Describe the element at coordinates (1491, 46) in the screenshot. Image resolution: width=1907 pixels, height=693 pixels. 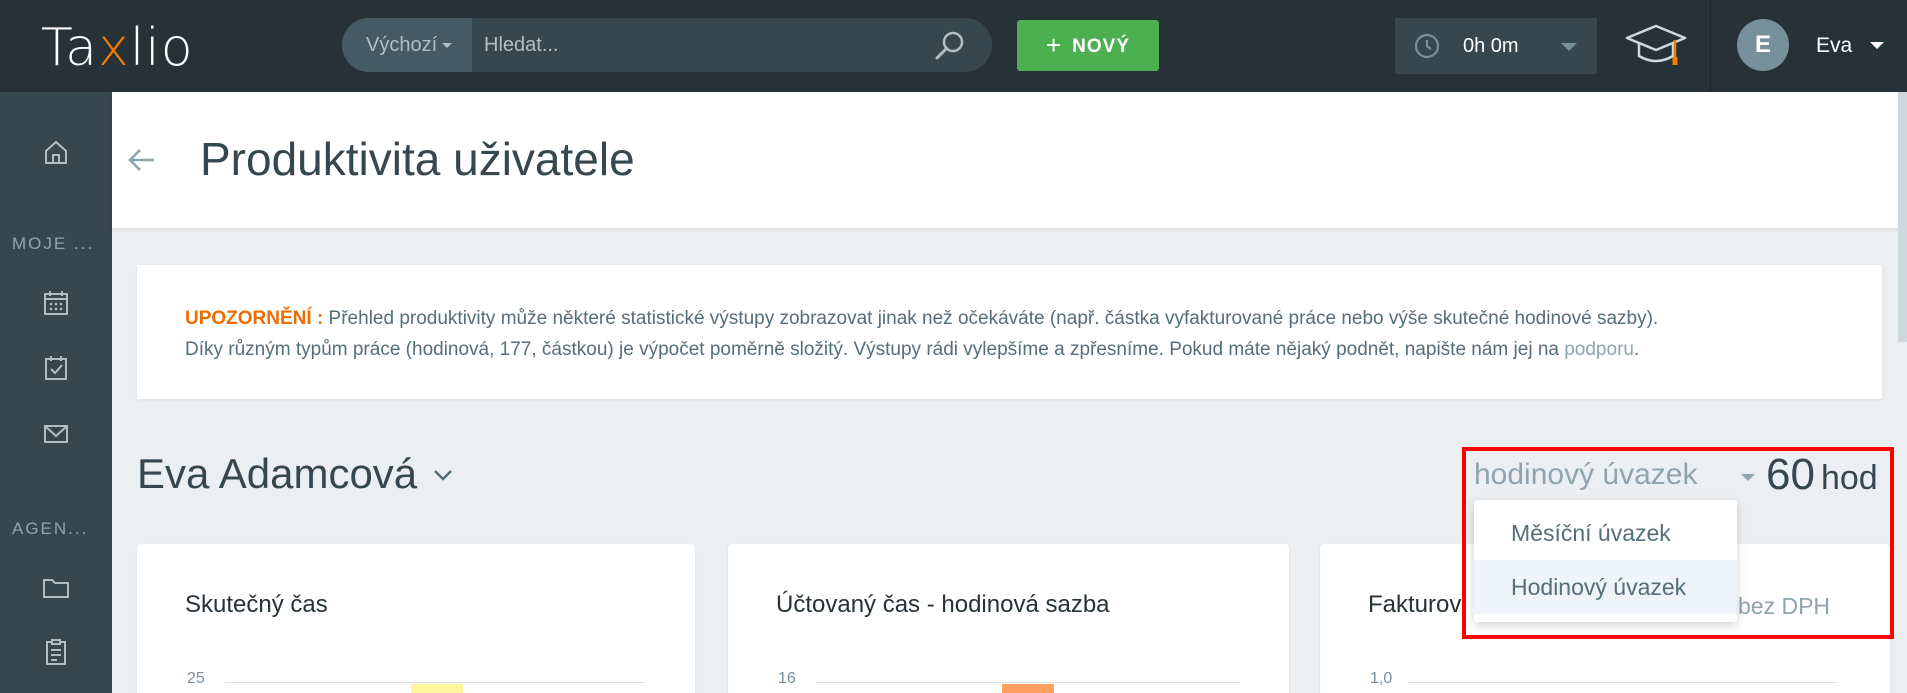
I see `timer-value: 0h 0m` at that location.